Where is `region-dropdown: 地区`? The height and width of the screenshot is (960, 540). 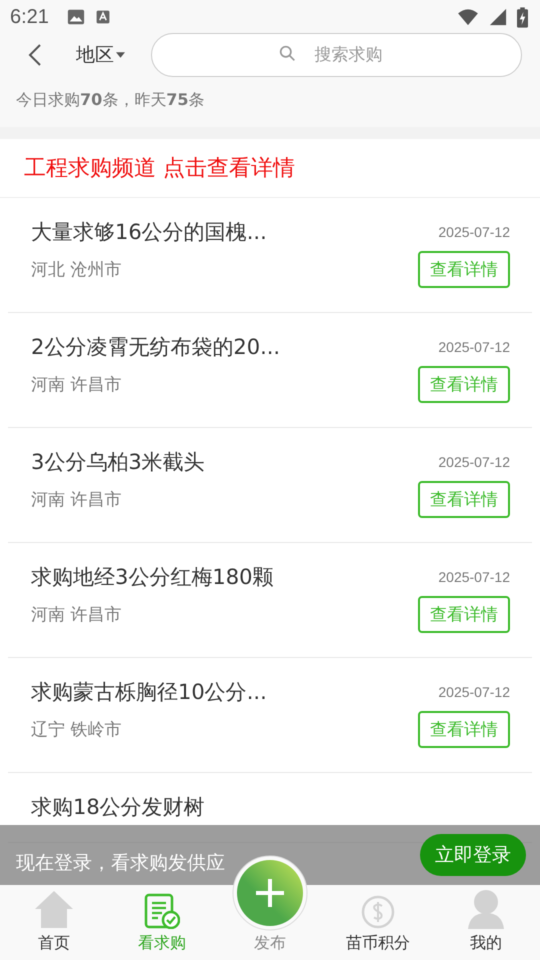
region-dropdown: 地区 is located at coordinates (100, 55).